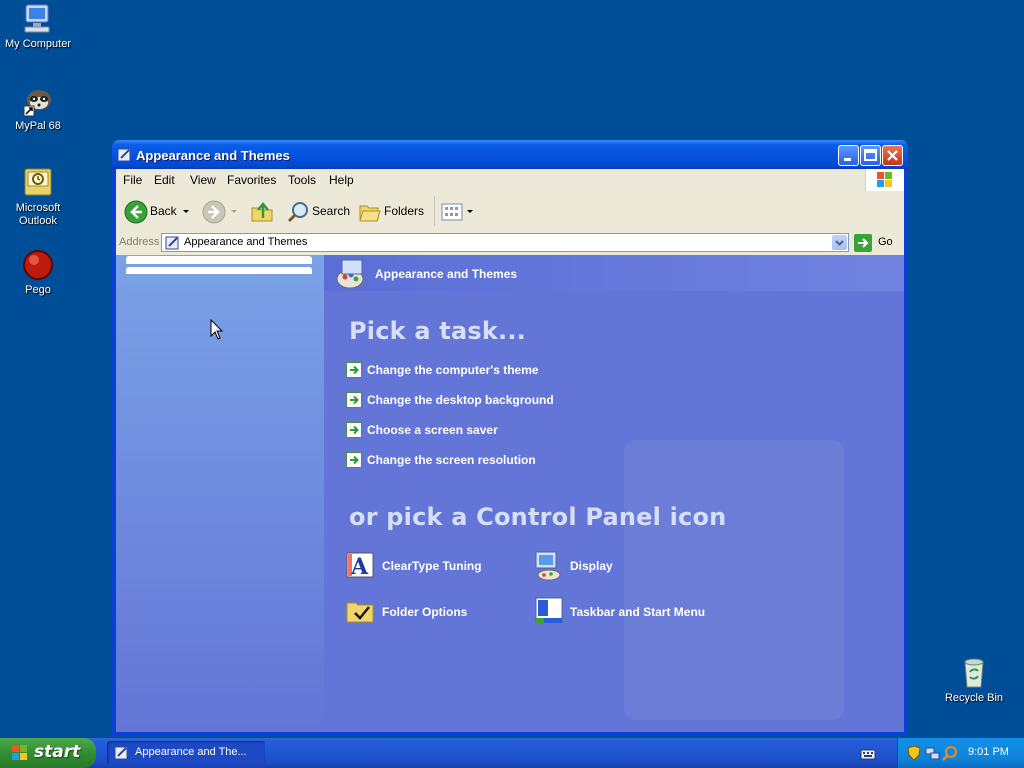 This screenshot has height=768, width=1024. I want to click on category-title: Appearance and Themes, so click(446, 274).